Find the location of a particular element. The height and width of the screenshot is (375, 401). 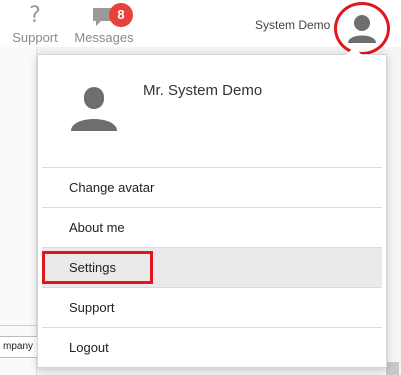

menu-item-logout: Logout is located at coordinates (212, 347).